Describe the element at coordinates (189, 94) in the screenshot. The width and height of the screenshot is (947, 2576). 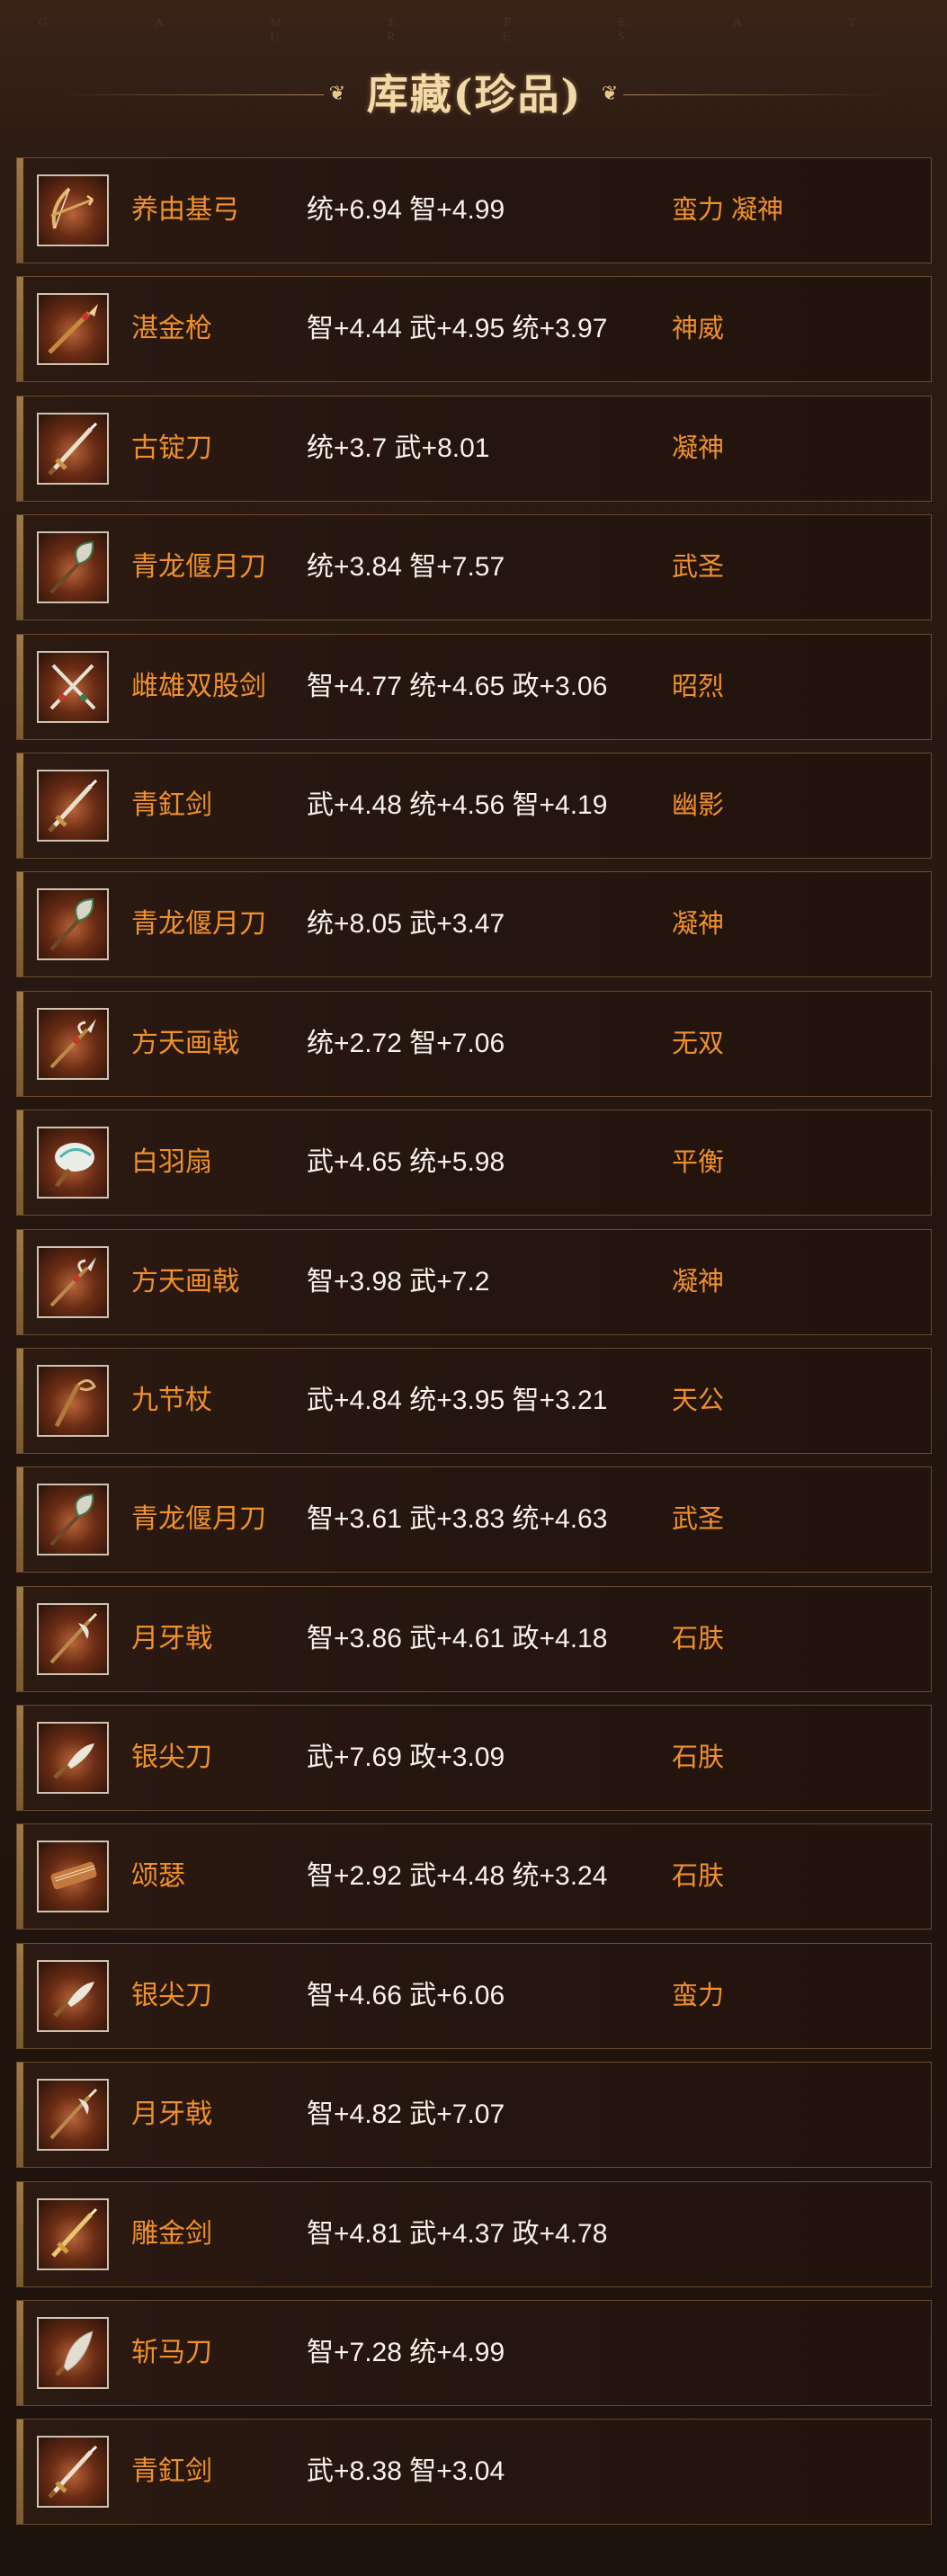
I see `header-divider-left` at that location.